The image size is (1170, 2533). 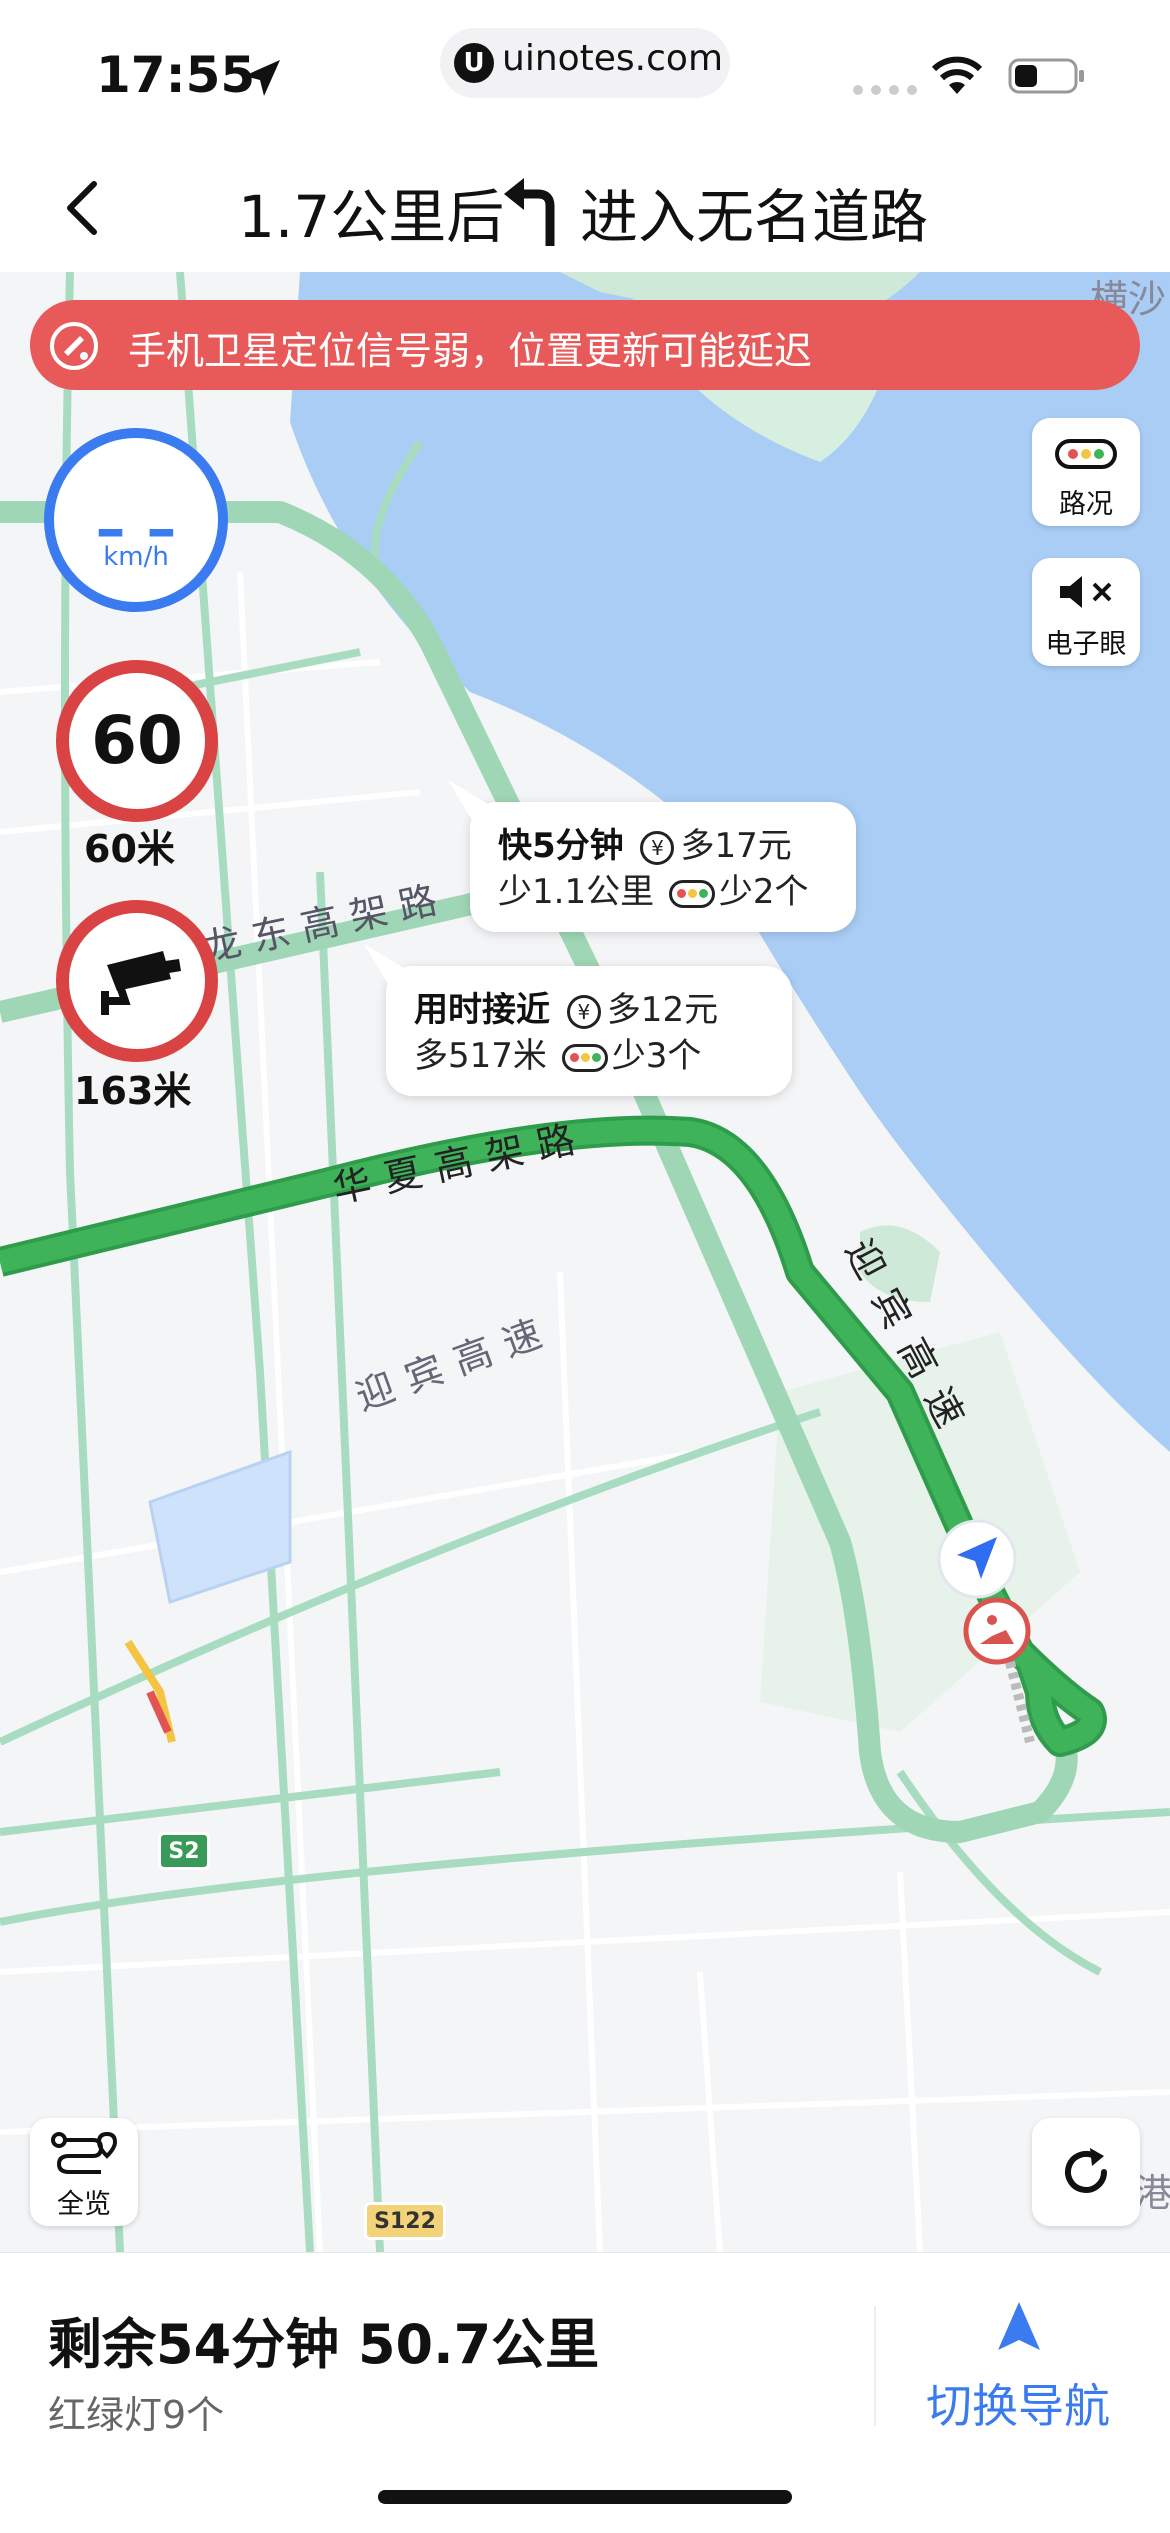 What do you see at coordinates (136, 2415) in the screenshot?
I see `traffic-lights-count: 红绿灯9个` at bounding box center [136, 2415].